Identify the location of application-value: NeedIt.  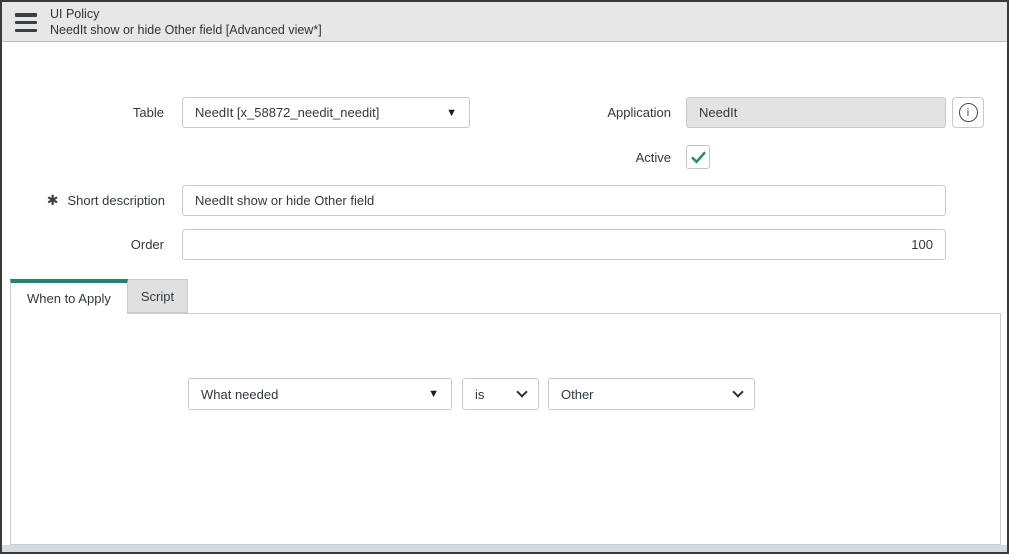
(718, 112).